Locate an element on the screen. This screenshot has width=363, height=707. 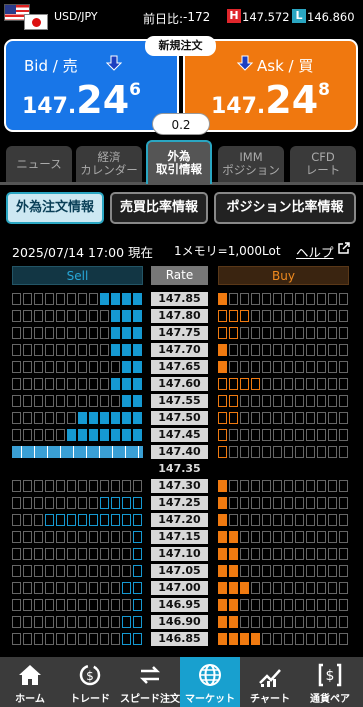
bid-price: 147.246 is located at coordinates (81, 100).